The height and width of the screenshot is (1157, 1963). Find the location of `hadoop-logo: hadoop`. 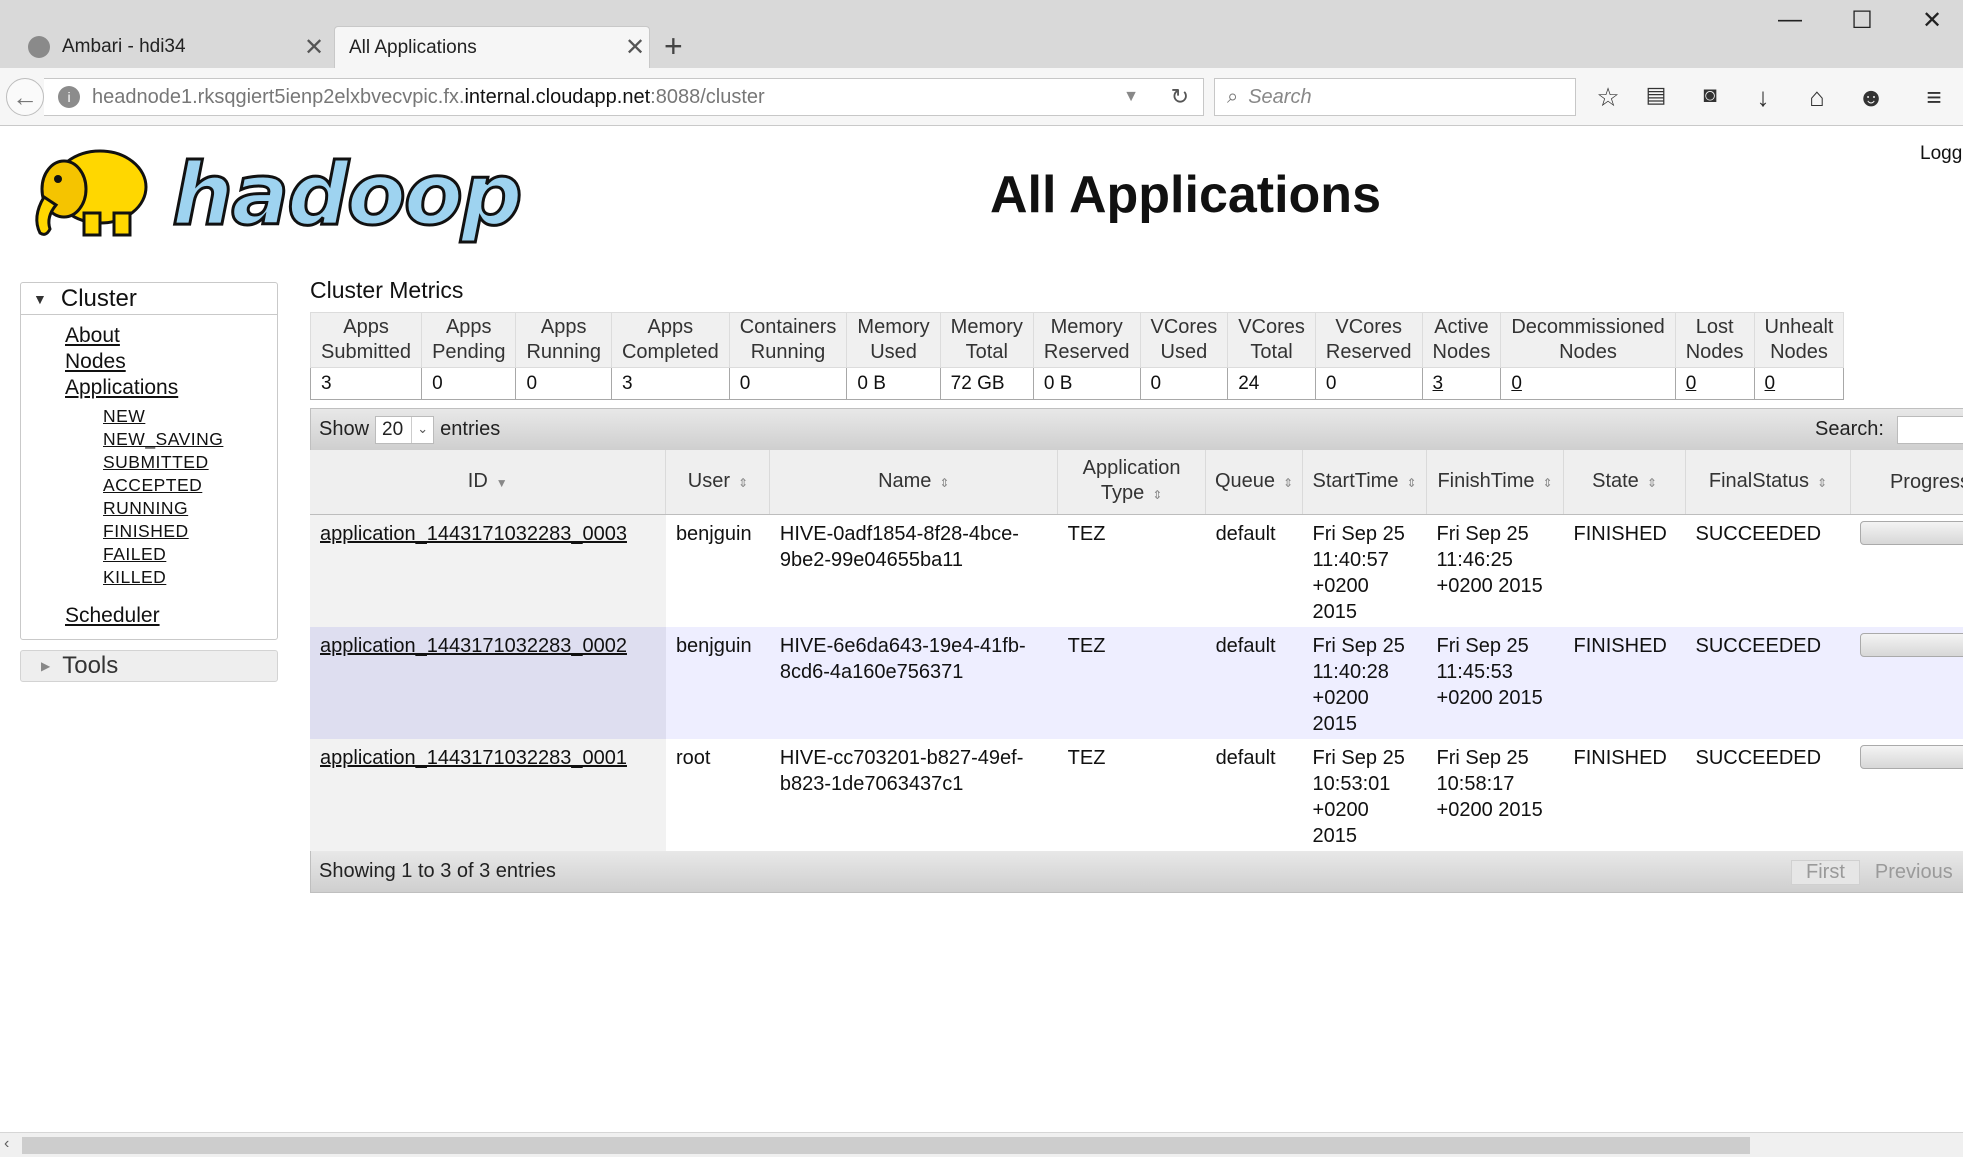

hadoop-logo: hadoop is located at coordinates (273, 192).